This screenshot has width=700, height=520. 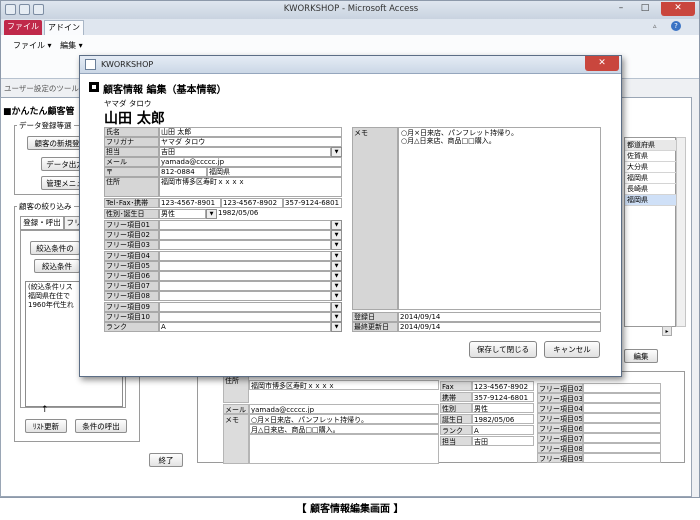 What do you see at coordinates (39, 112) in the screenshot?
I see `background-form-title: ■かんたん顧客管` at bounding box center [39, 112].